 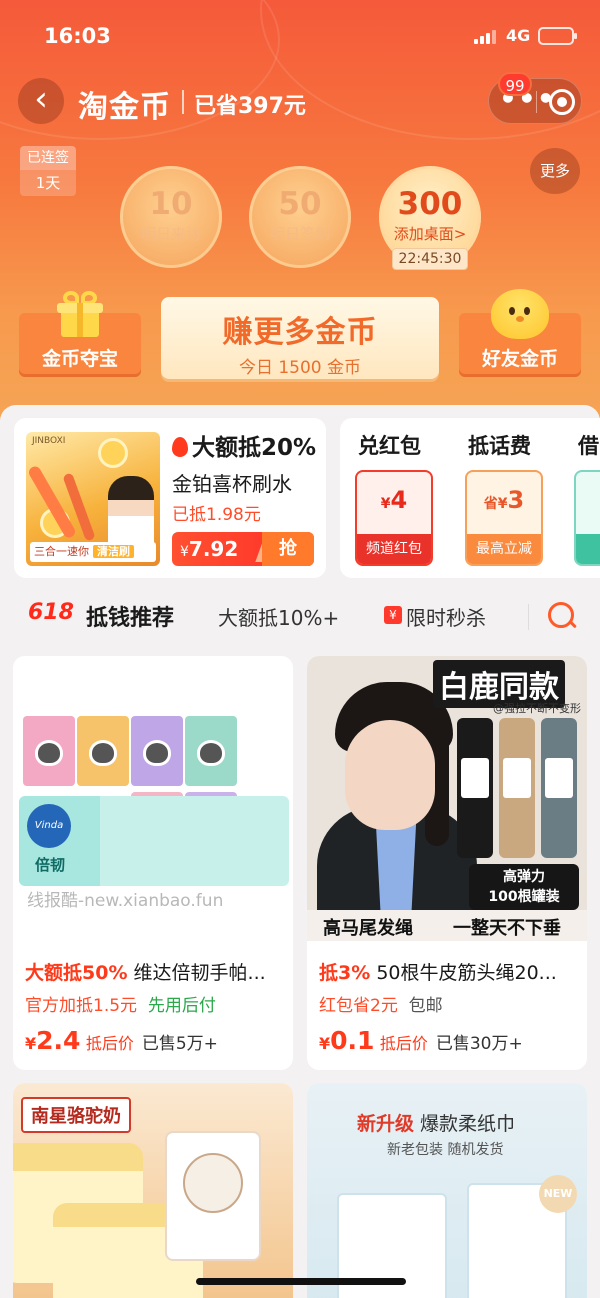 I want to click on image-tag-highlight: 清洁刷, so click(x=113, y=551).